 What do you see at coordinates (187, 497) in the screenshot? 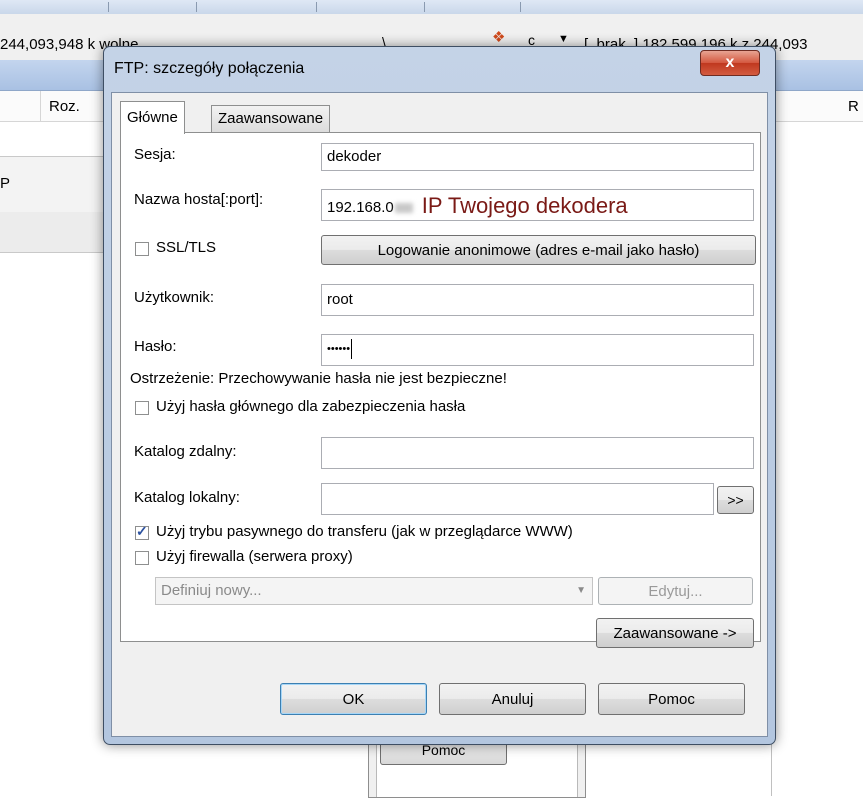
I see `local-dir-label: Katalog lokalny:` at bounding box center [187, 497].